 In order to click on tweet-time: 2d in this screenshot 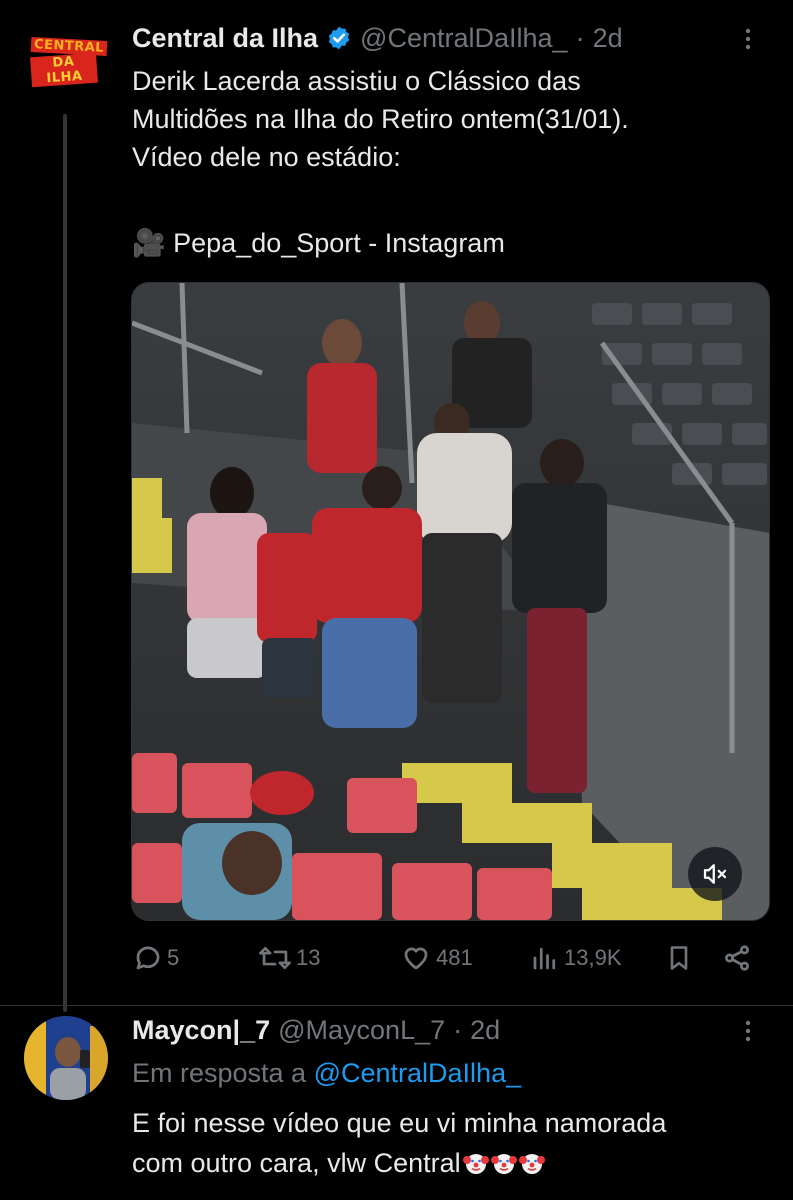, I will do `click(608, 38)`.